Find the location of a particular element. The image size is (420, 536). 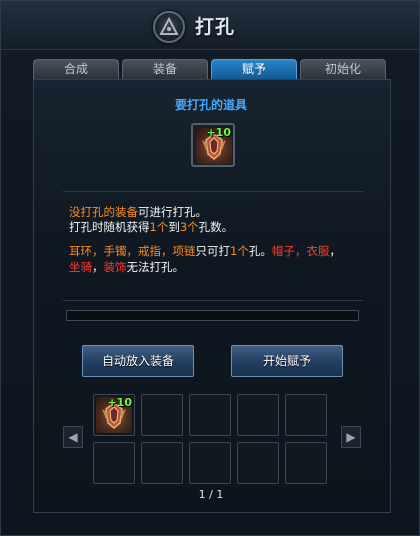

tab-initialize: 初始化 is located at coordinates (343, 69).